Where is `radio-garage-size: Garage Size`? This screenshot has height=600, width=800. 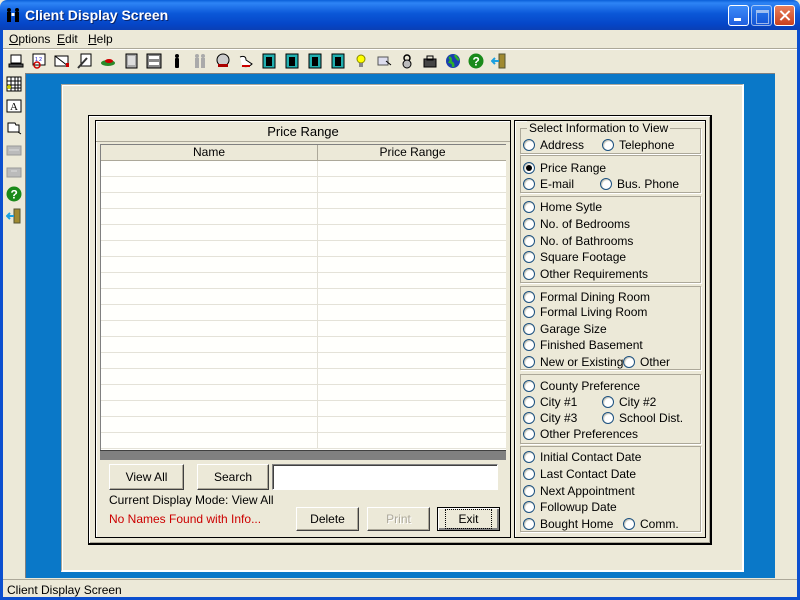
radio-garage-size: Garage Size is located at coordinates (565, 329).